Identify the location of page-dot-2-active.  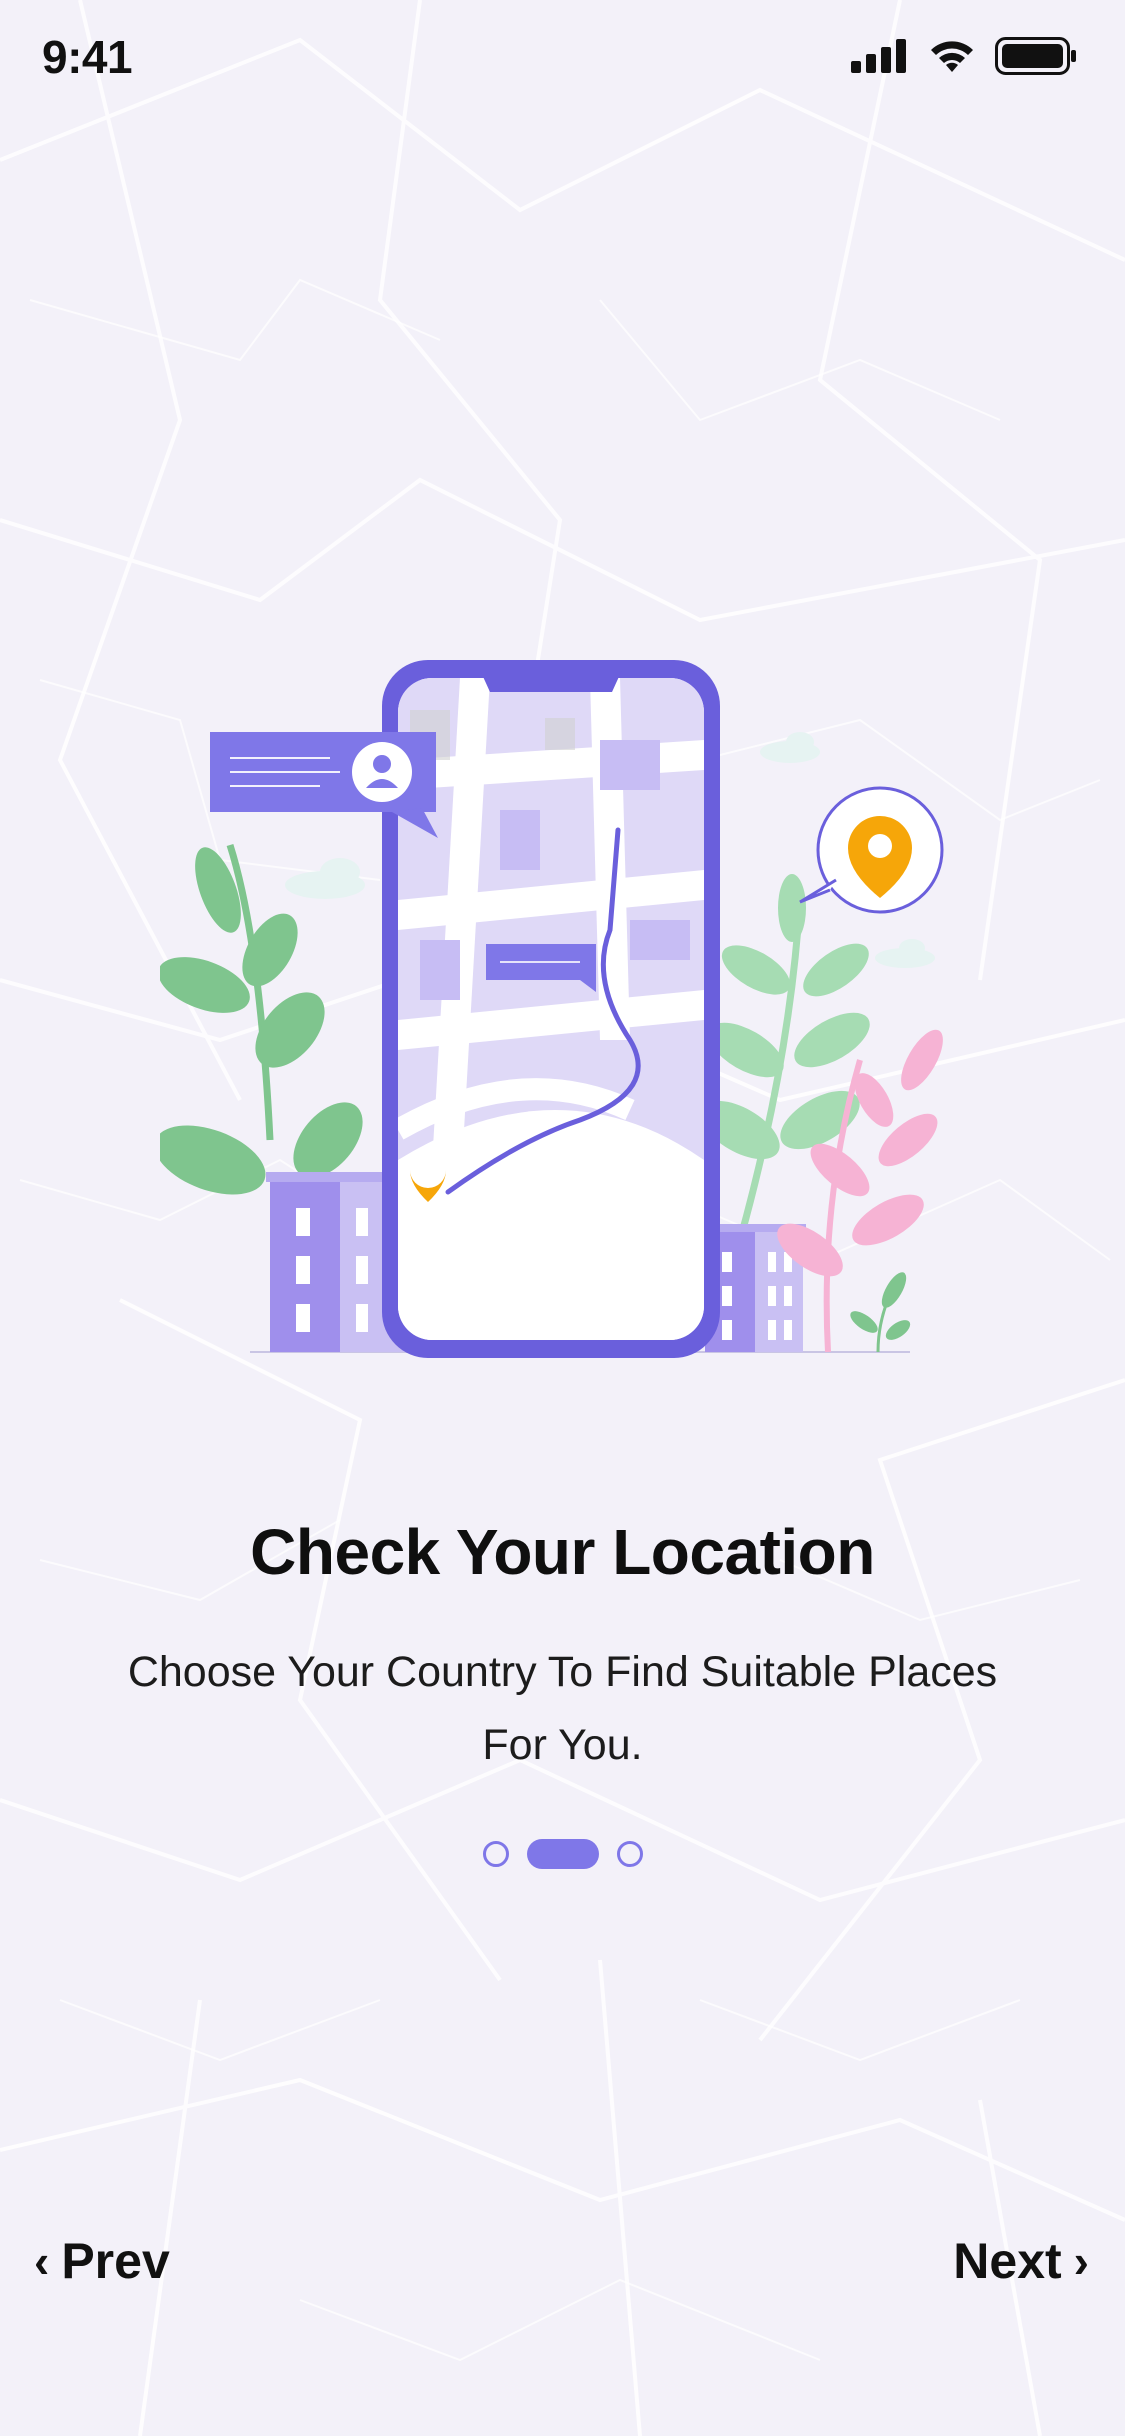
(562, 1854).